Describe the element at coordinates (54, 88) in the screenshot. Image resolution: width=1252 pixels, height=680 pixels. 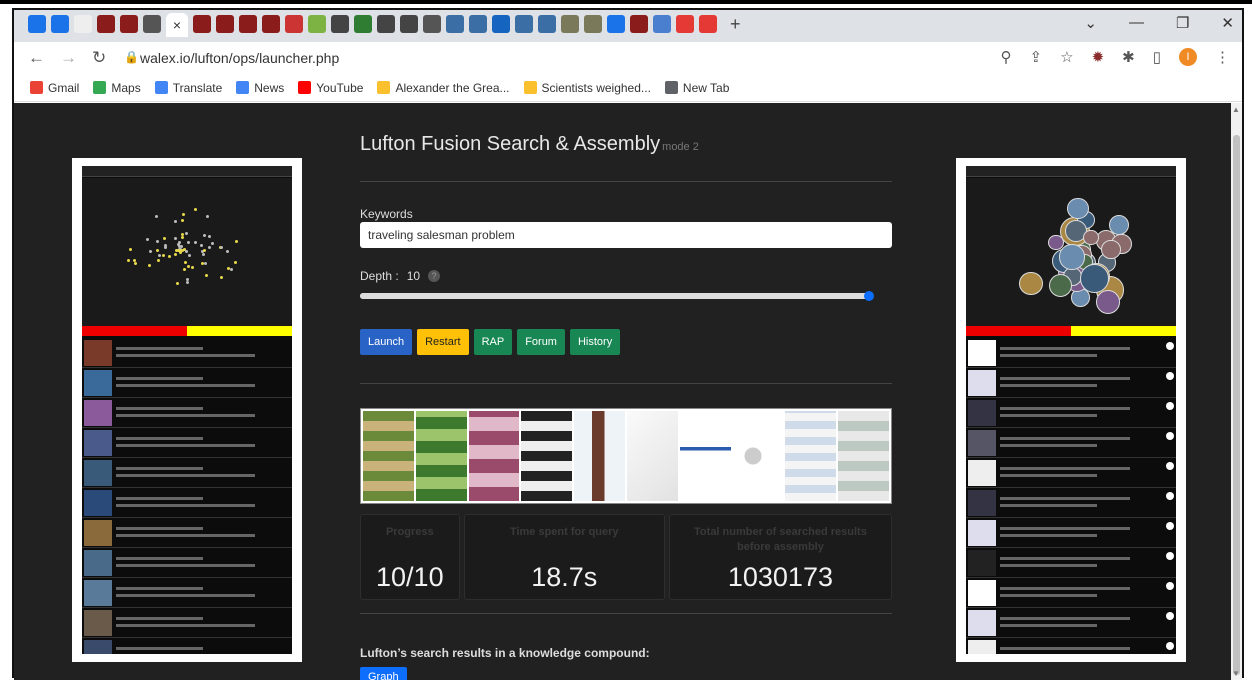
I see `bookmark-item: Gmail` at that location.